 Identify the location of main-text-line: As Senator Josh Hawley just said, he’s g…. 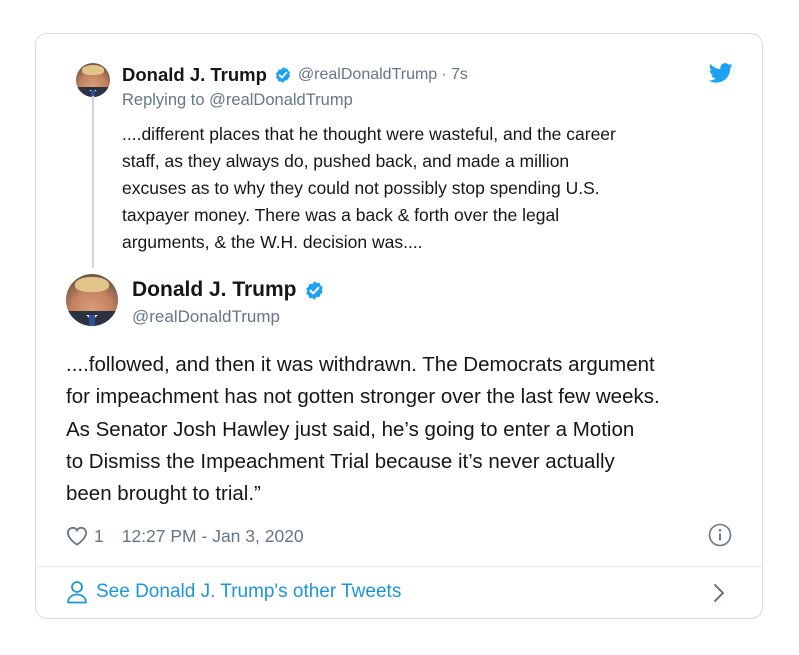
(350, 429).